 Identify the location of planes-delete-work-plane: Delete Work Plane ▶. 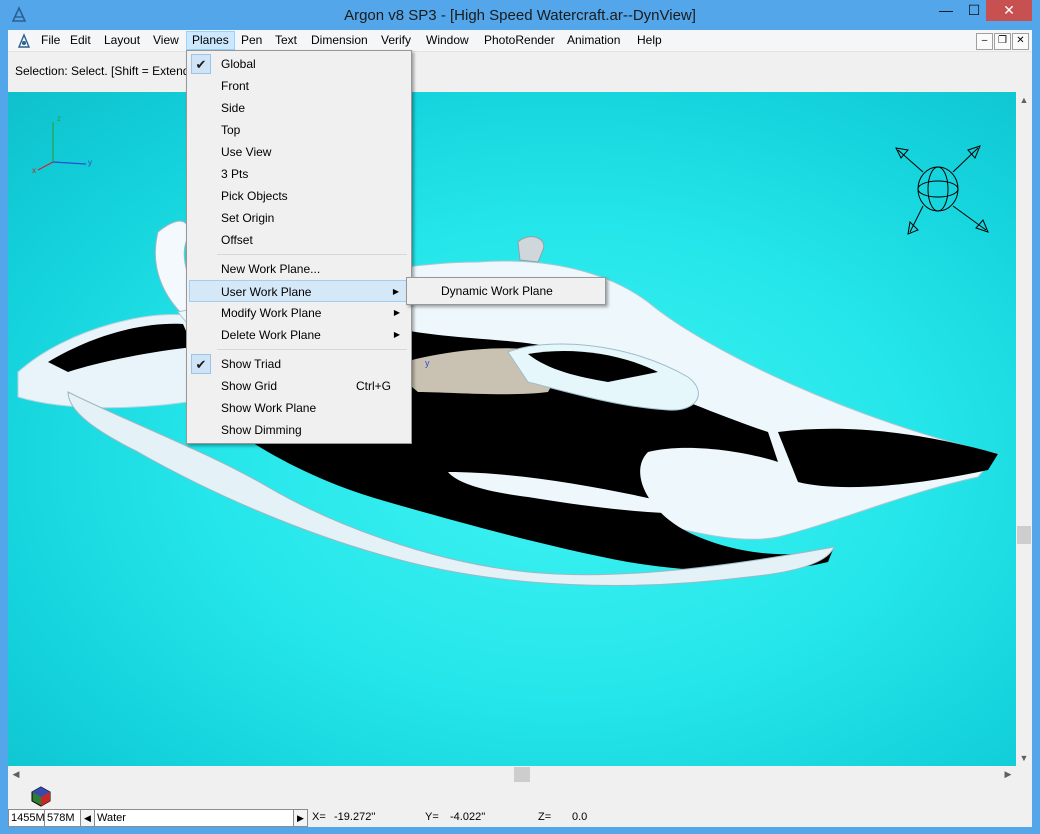
(299, 335).